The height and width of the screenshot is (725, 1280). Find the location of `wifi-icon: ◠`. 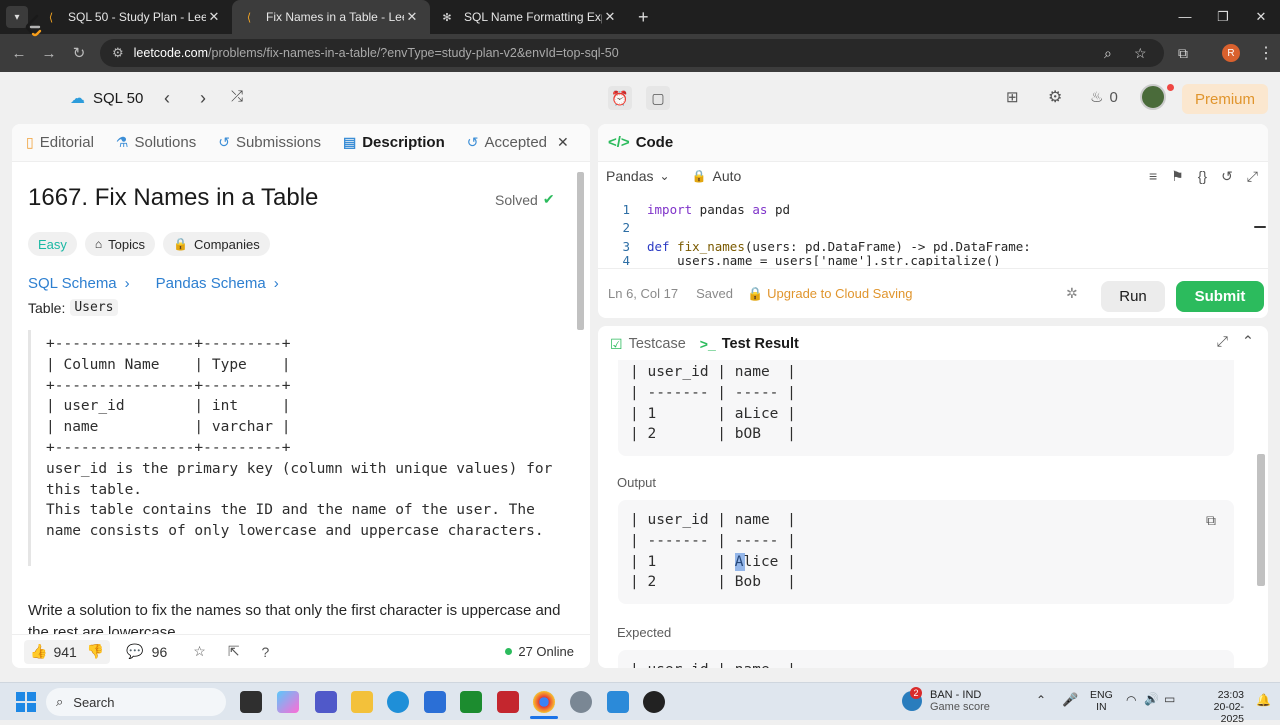

wifi-icon: ◠ is located at coordinates (1131, 700).